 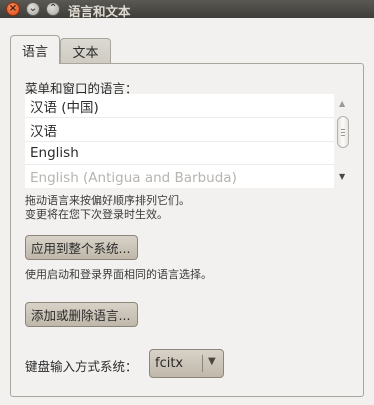 I want to click on list-item-label: 汉语, so click(x=43, y=131).